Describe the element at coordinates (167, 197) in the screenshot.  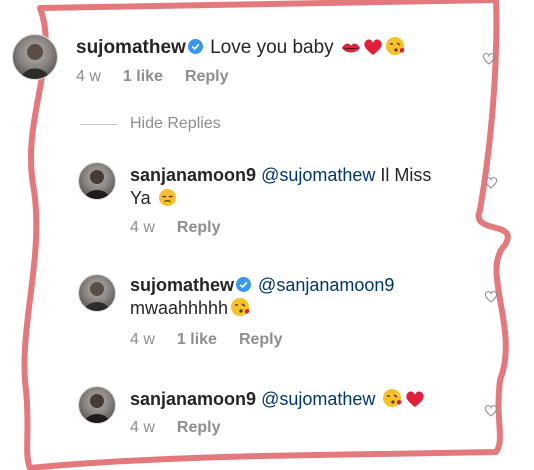
I see `pensive-face-icon` at that location.